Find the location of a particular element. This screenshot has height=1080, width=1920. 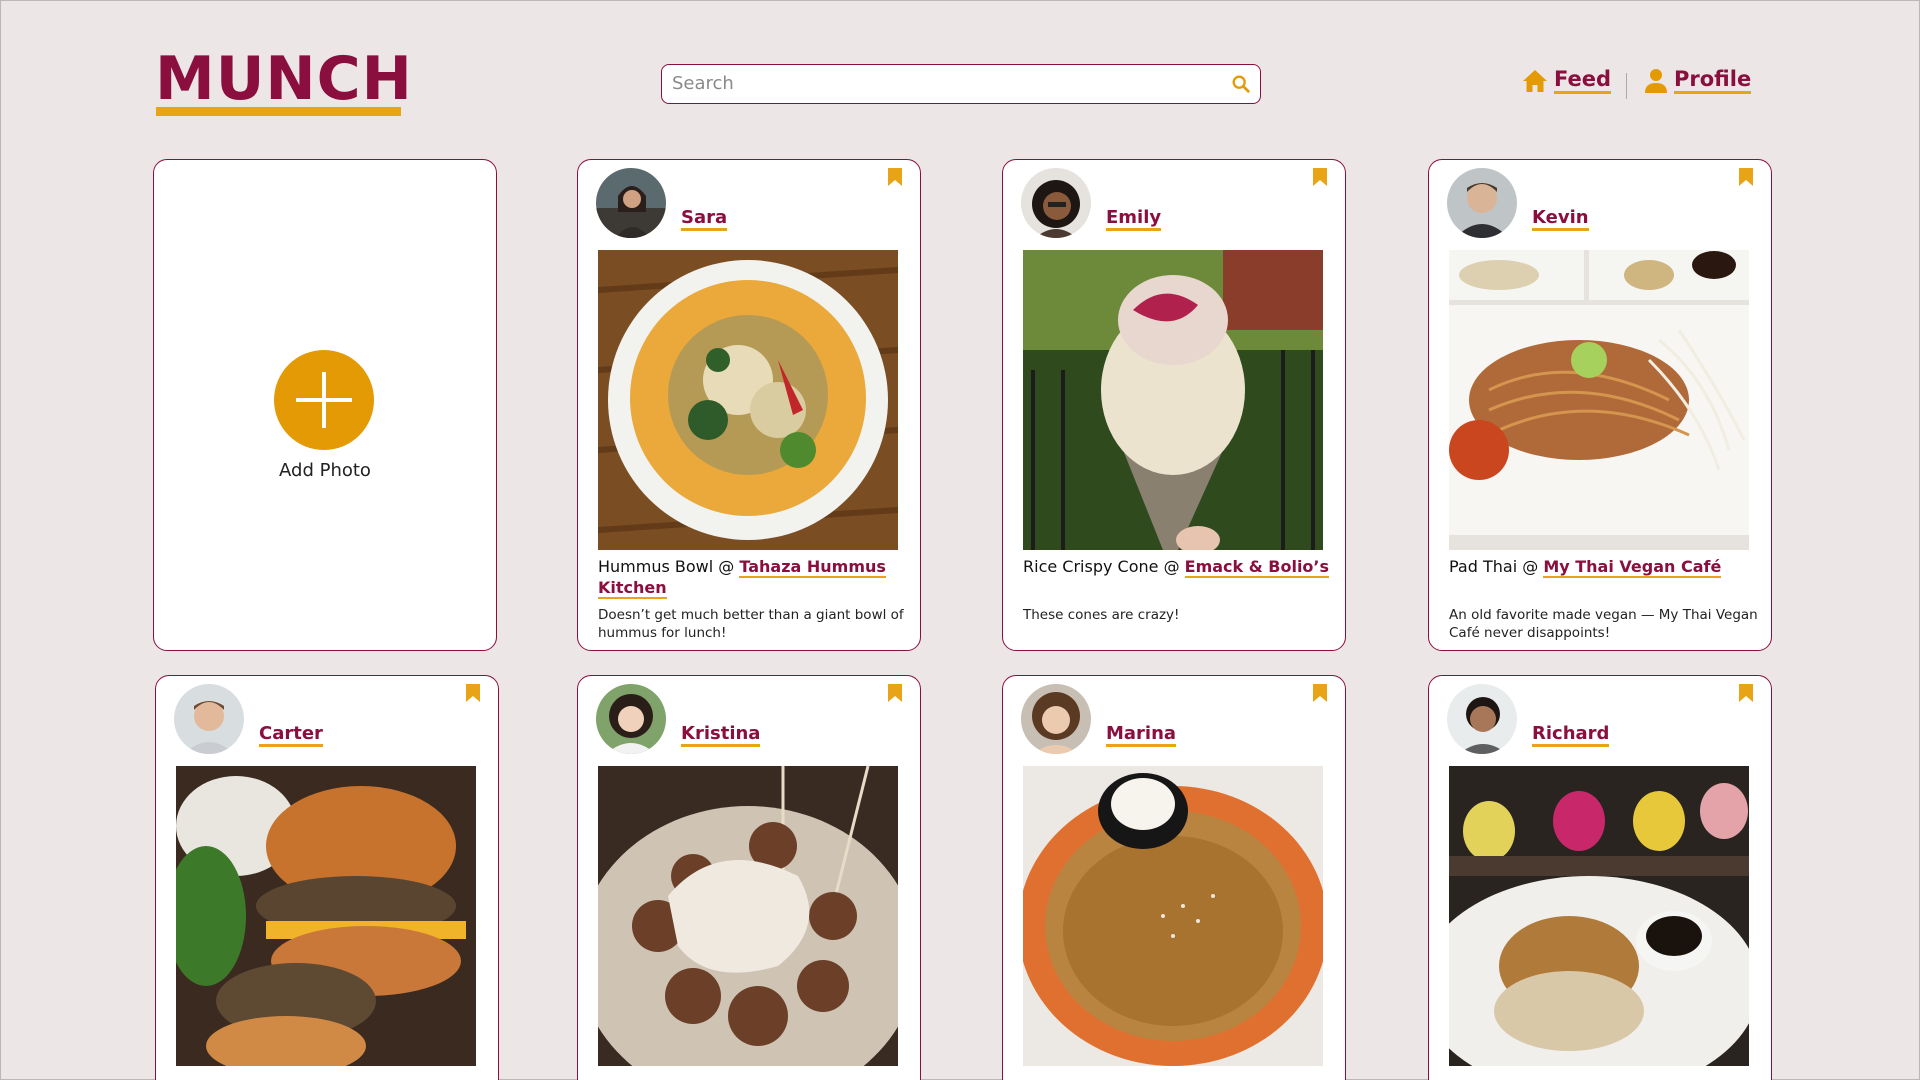

search-icon is located at coordinates (1241, 84).